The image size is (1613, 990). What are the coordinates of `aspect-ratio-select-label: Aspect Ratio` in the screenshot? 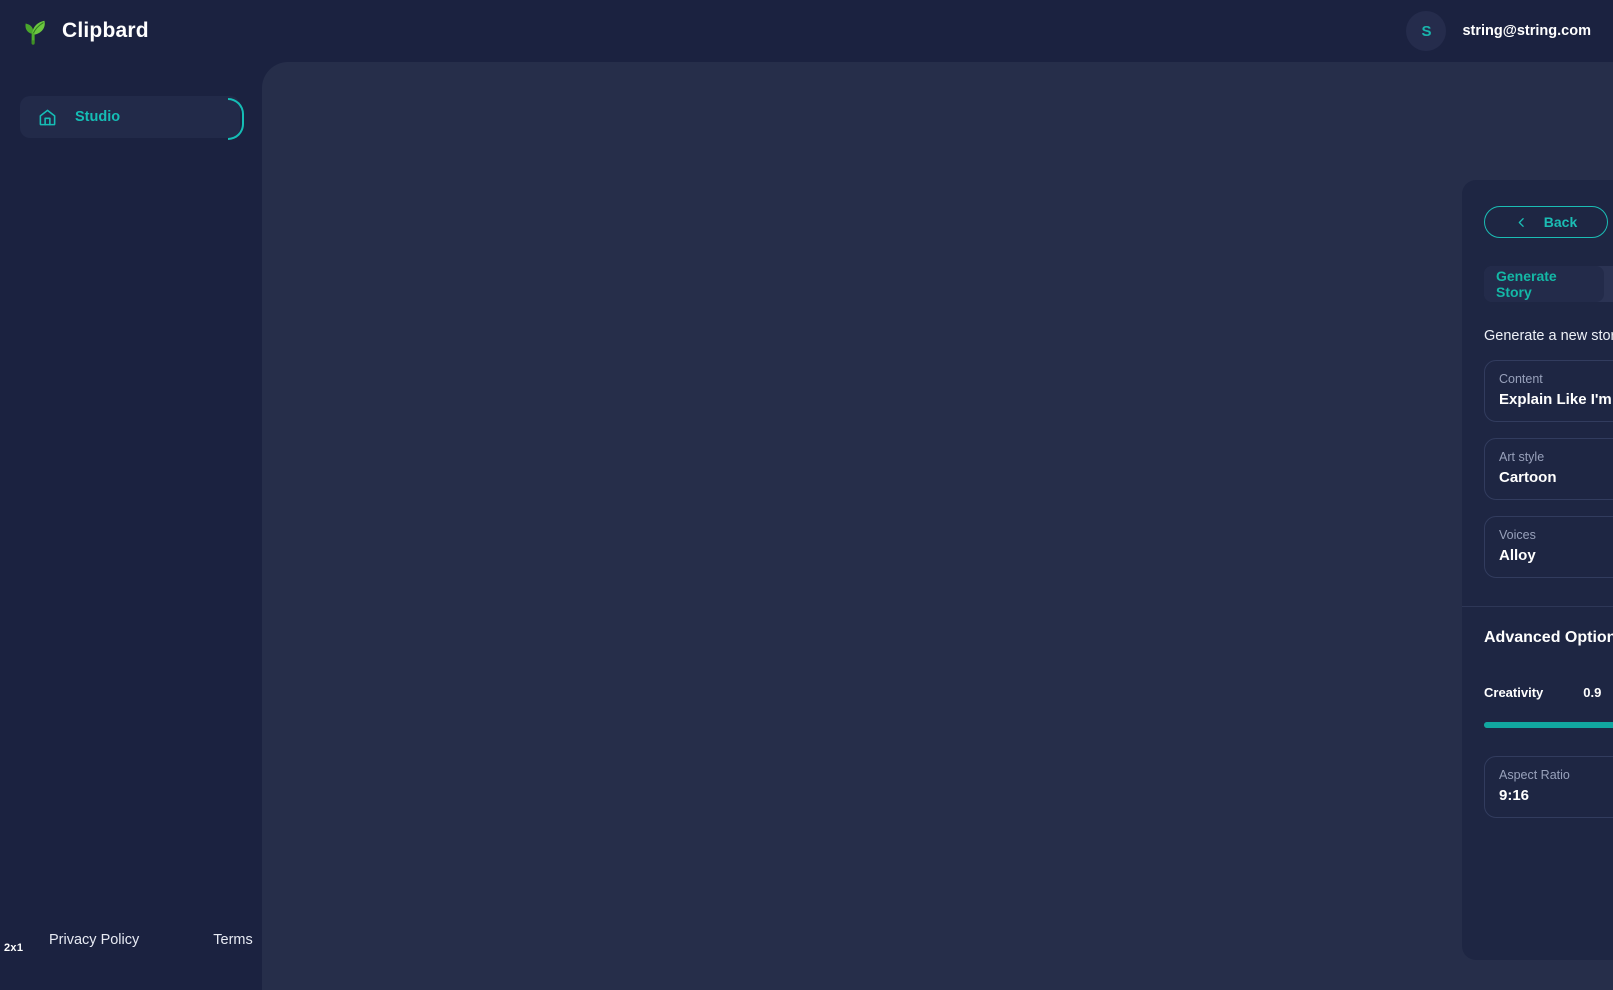 It's located at (1534, 775).